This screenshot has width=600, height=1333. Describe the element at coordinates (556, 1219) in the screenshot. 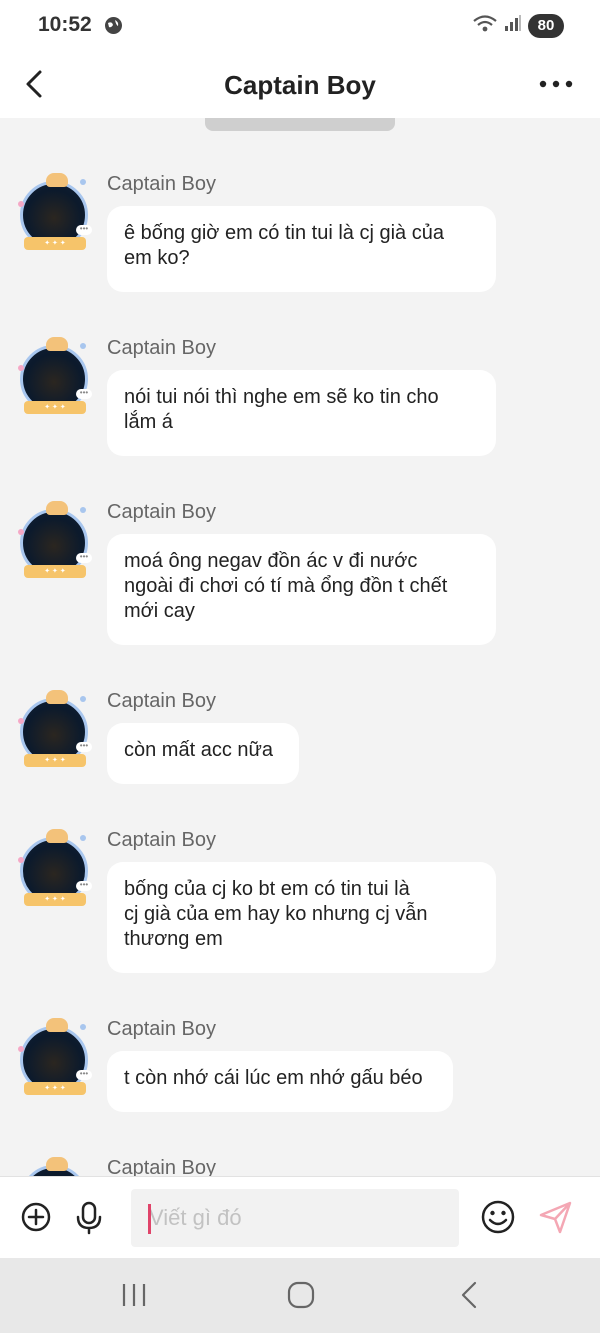

I see `send-icon` at that location.